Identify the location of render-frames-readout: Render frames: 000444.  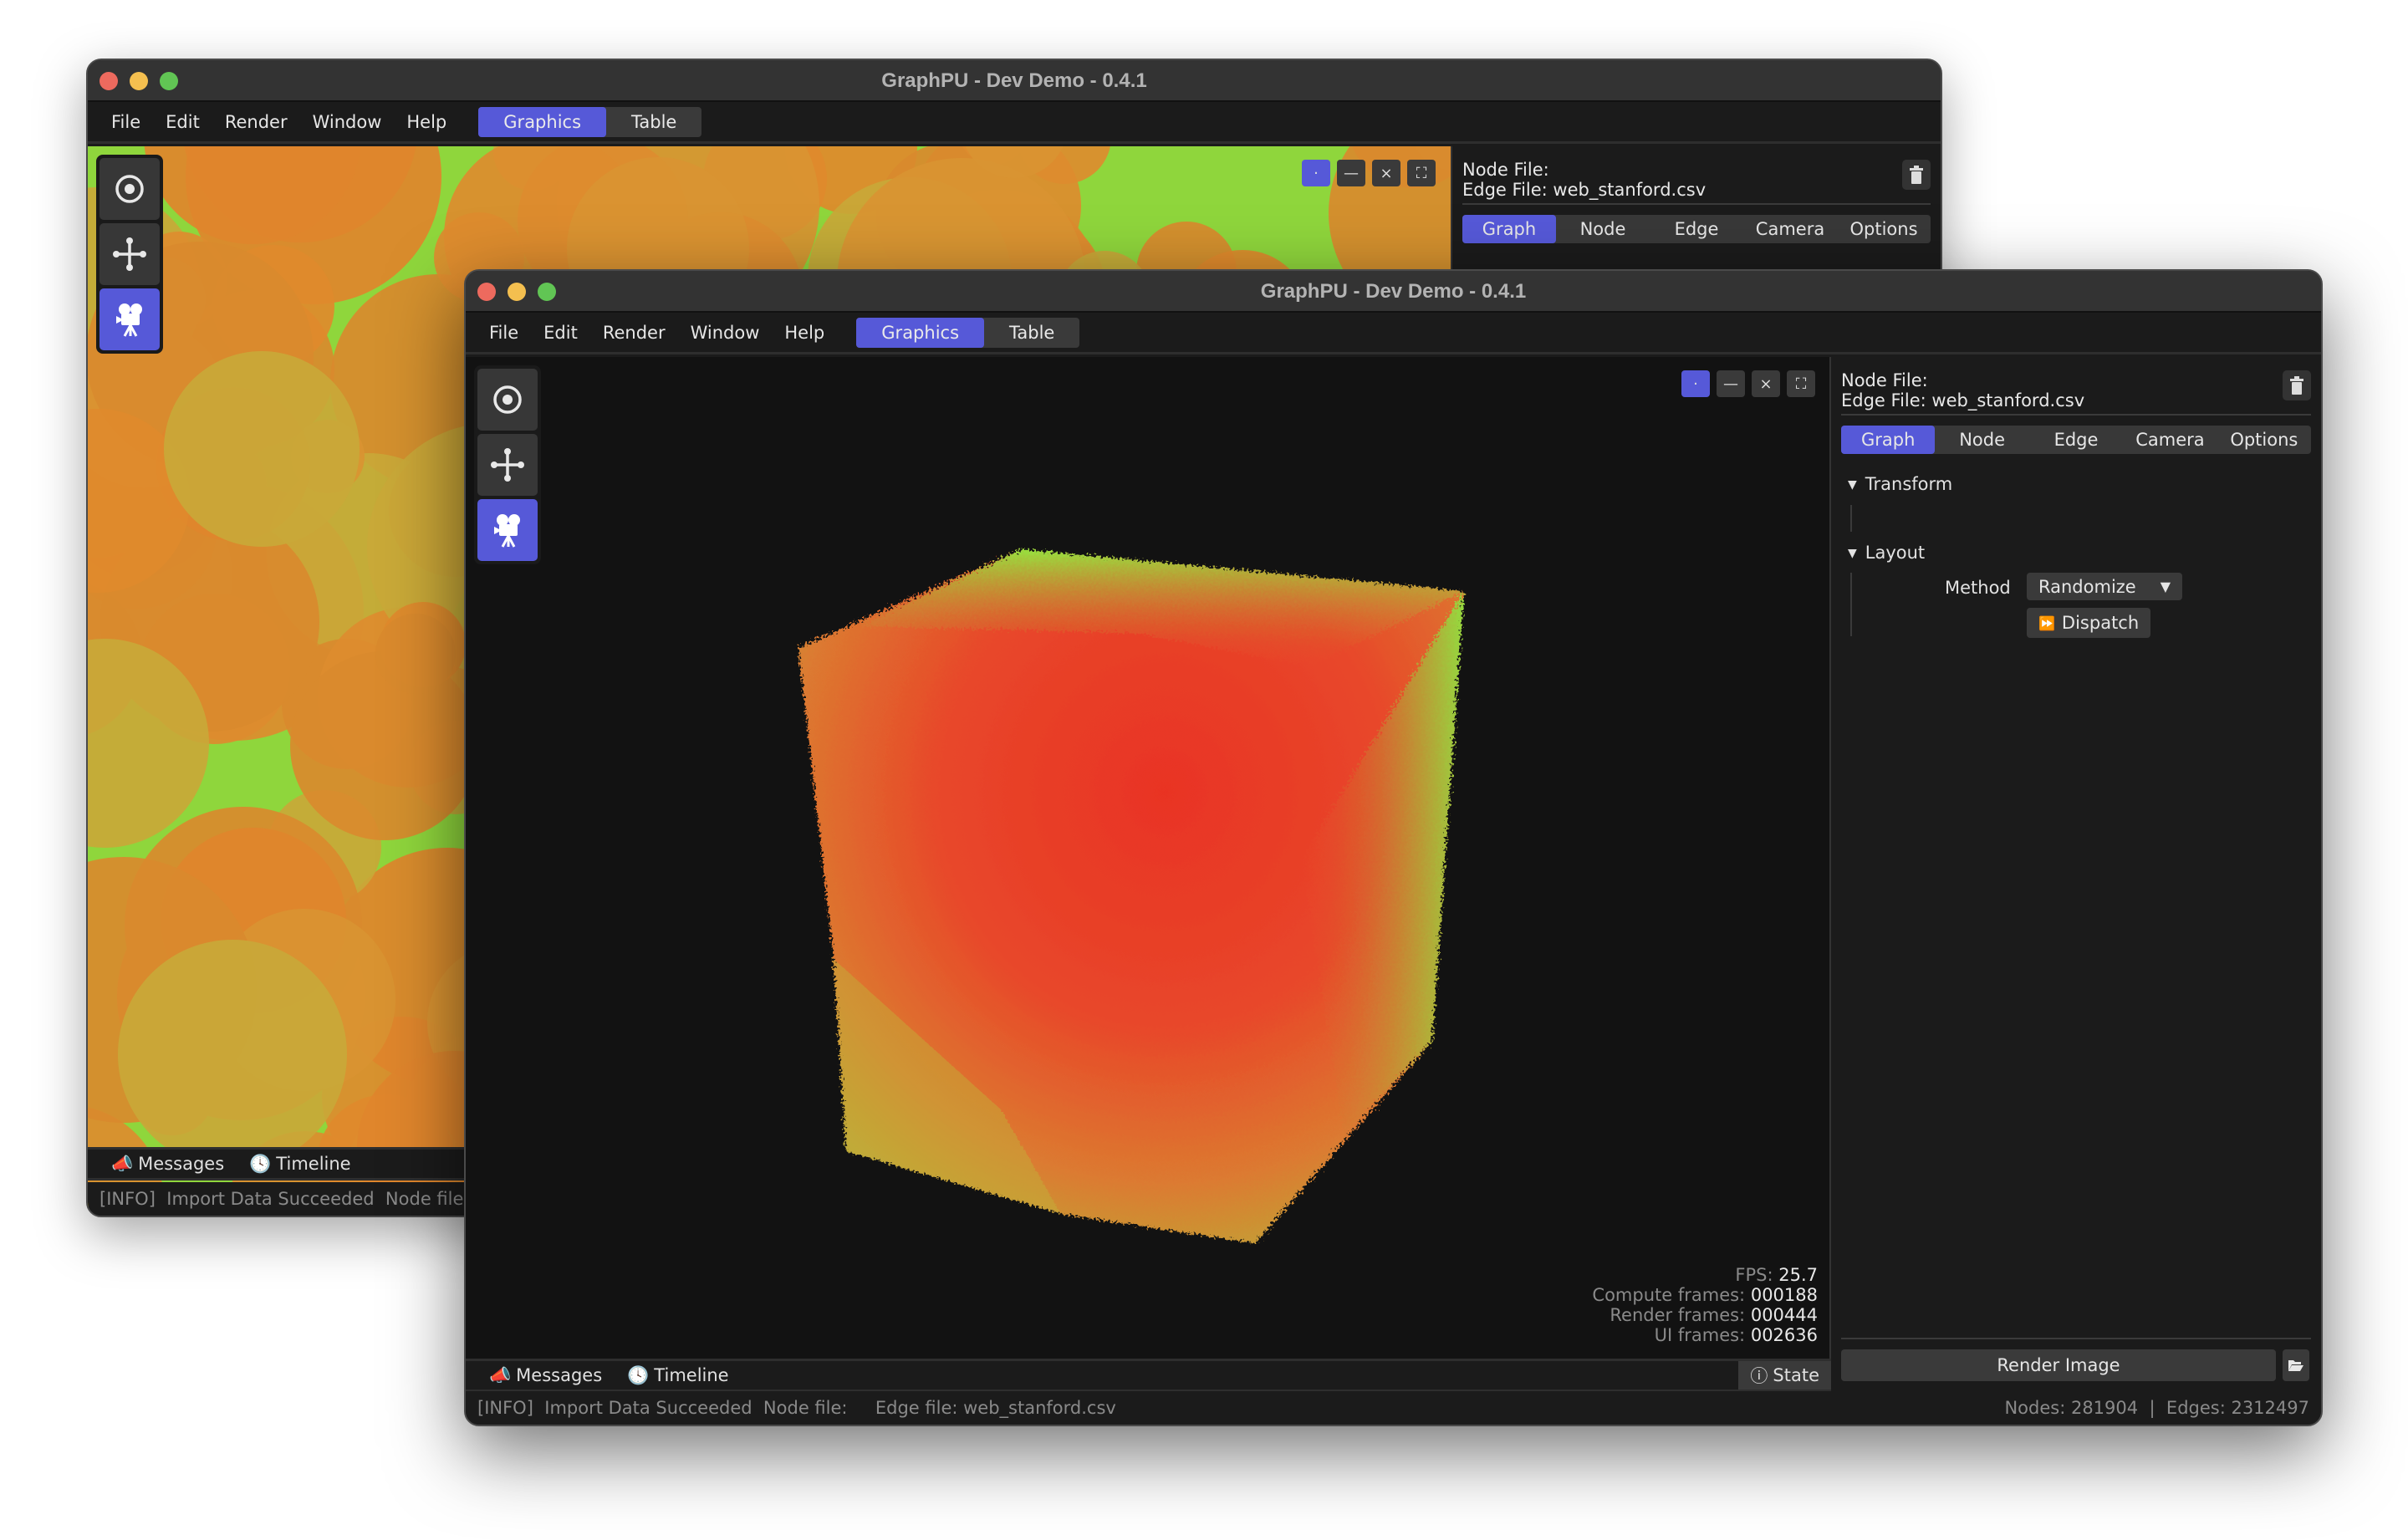
(1714, 1315).